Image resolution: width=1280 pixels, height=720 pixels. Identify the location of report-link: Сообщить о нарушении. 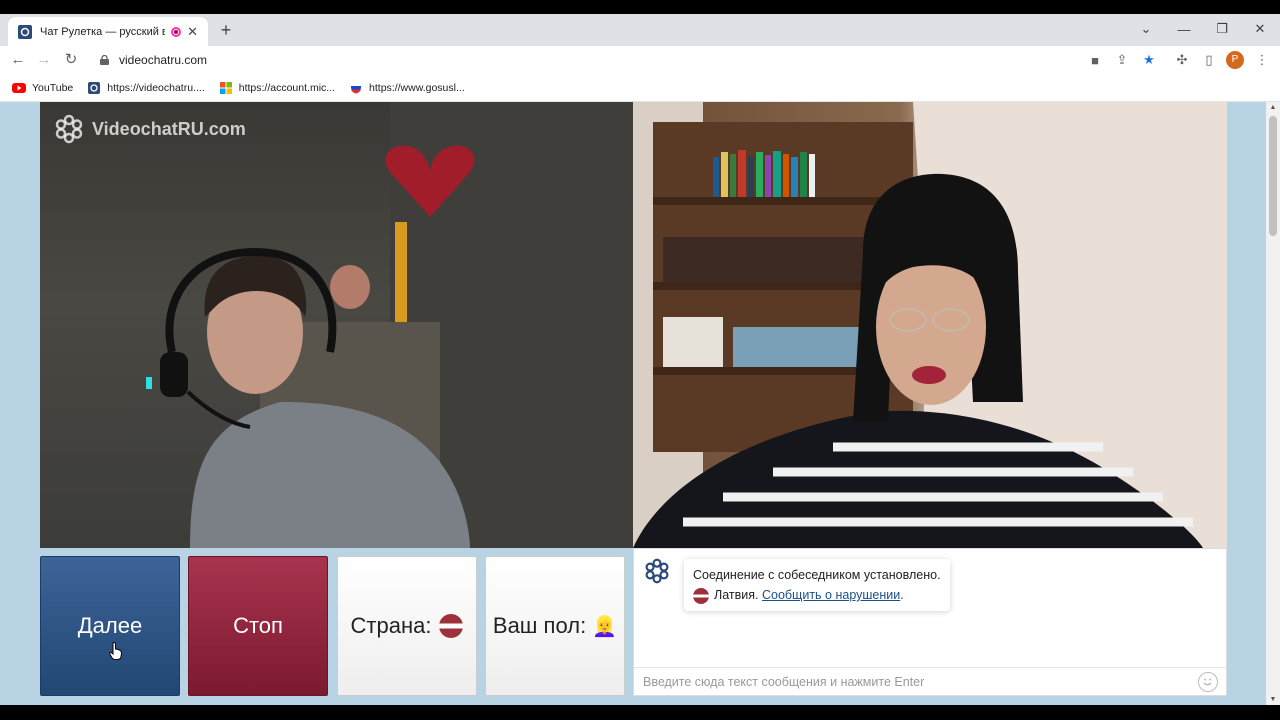
(831, 595).